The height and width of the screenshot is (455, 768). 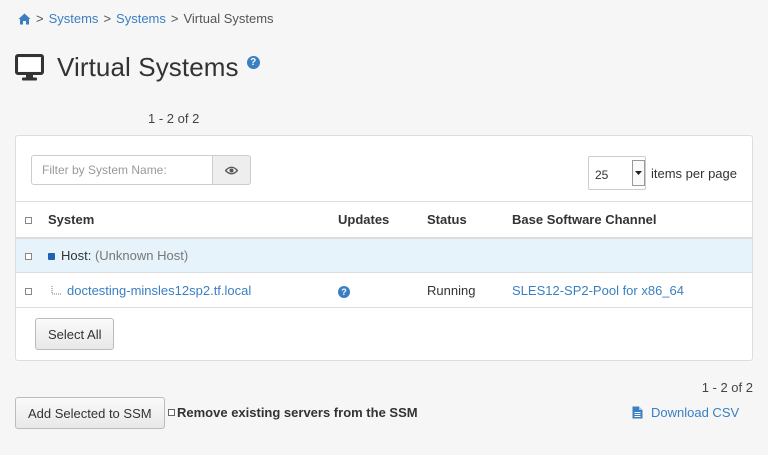 I want to click on breadcrumb-systems-link-2: Systems, so click(x=141, y=18).